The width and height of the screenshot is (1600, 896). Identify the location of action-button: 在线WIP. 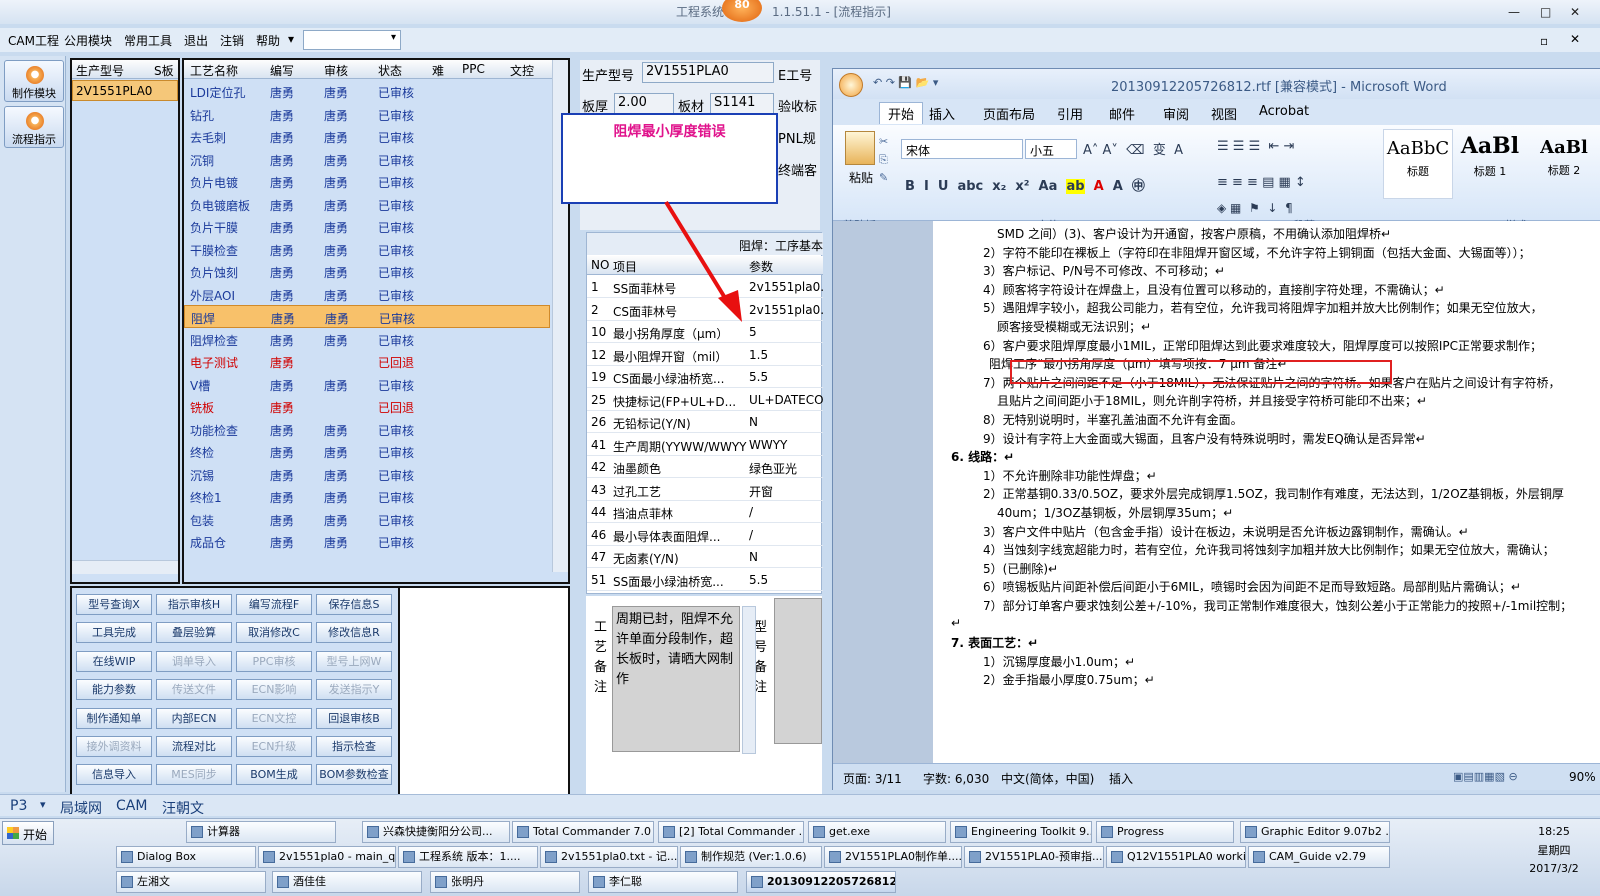
(114, 661).